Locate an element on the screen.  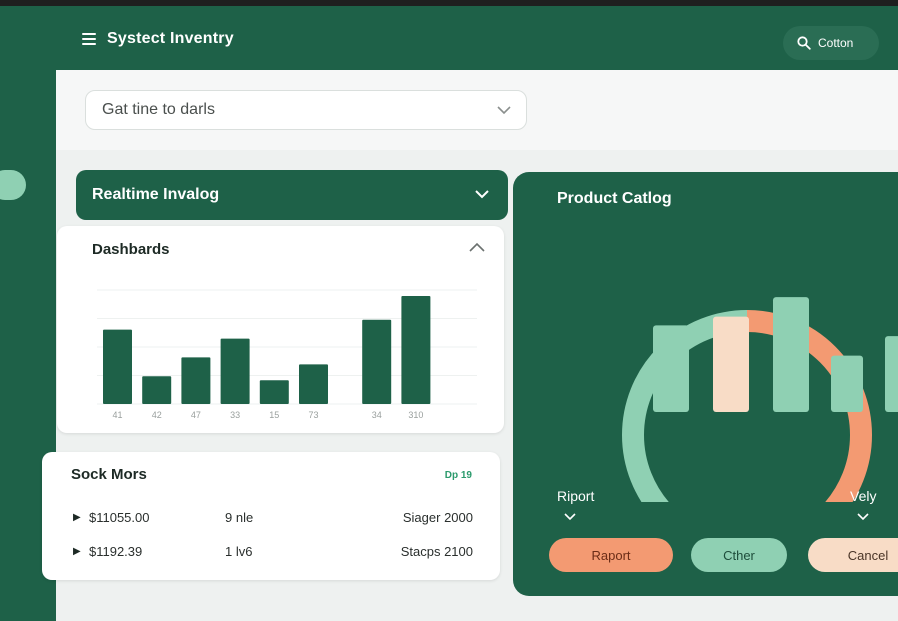
app-title: Systect Inventry is located at coordinates (170, 38).